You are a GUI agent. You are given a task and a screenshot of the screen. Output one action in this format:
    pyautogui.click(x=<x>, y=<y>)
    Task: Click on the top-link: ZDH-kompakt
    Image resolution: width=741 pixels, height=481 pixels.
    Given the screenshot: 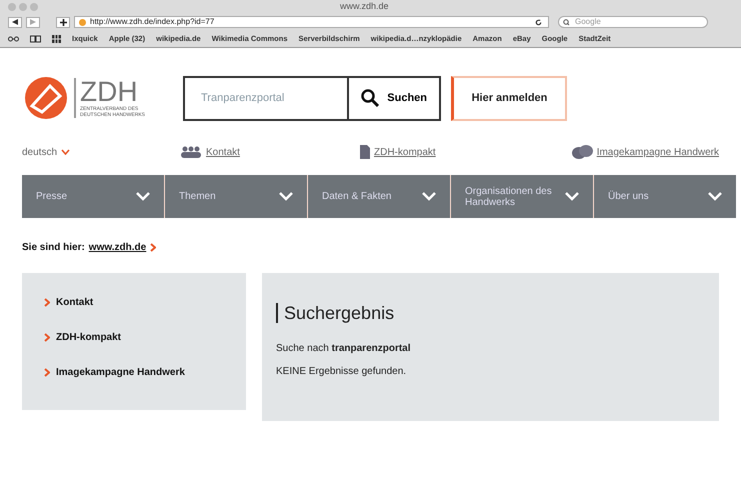 What is the action you would take?
    pyautogui.click(x=405, y=152)
    